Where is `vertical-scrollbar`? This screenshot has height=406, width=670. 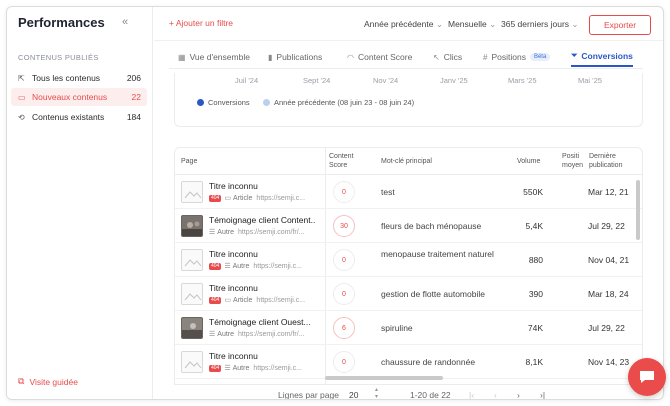
vertical-scrollbar is located at coordinates (638, 210).